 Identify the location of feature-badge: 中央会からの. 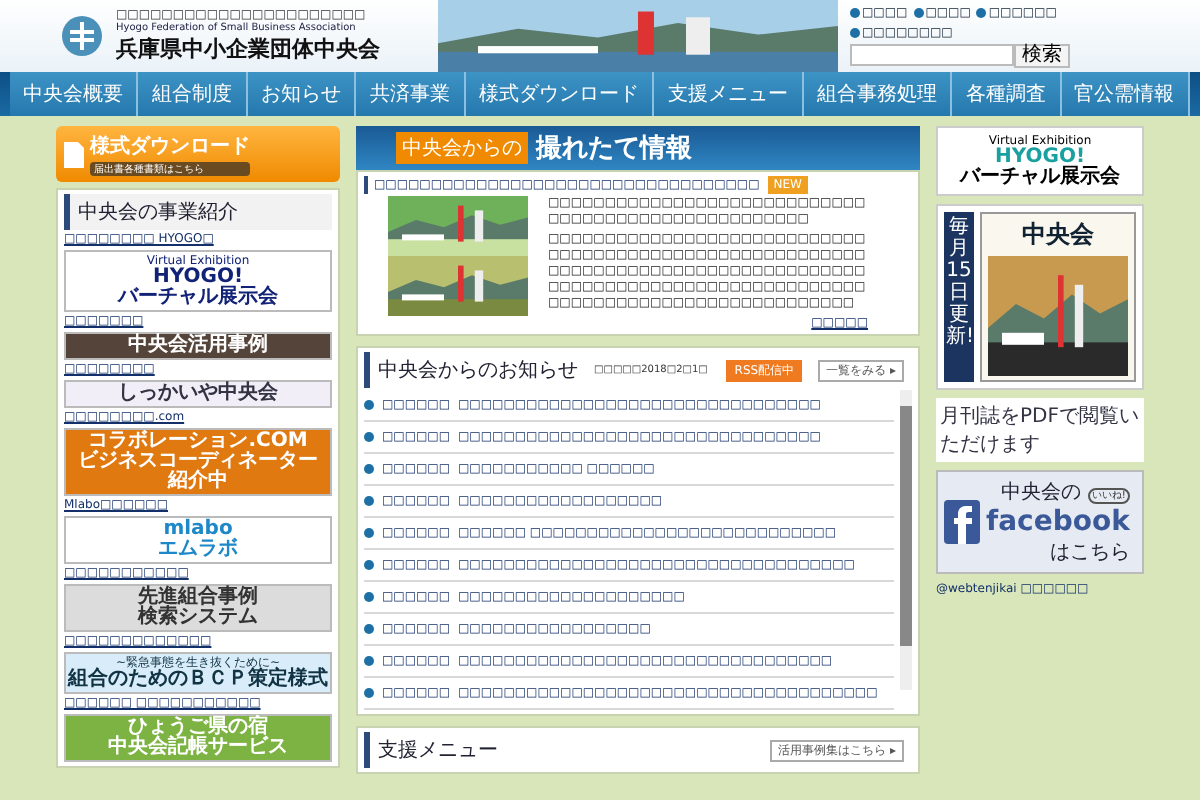
(462, 148).